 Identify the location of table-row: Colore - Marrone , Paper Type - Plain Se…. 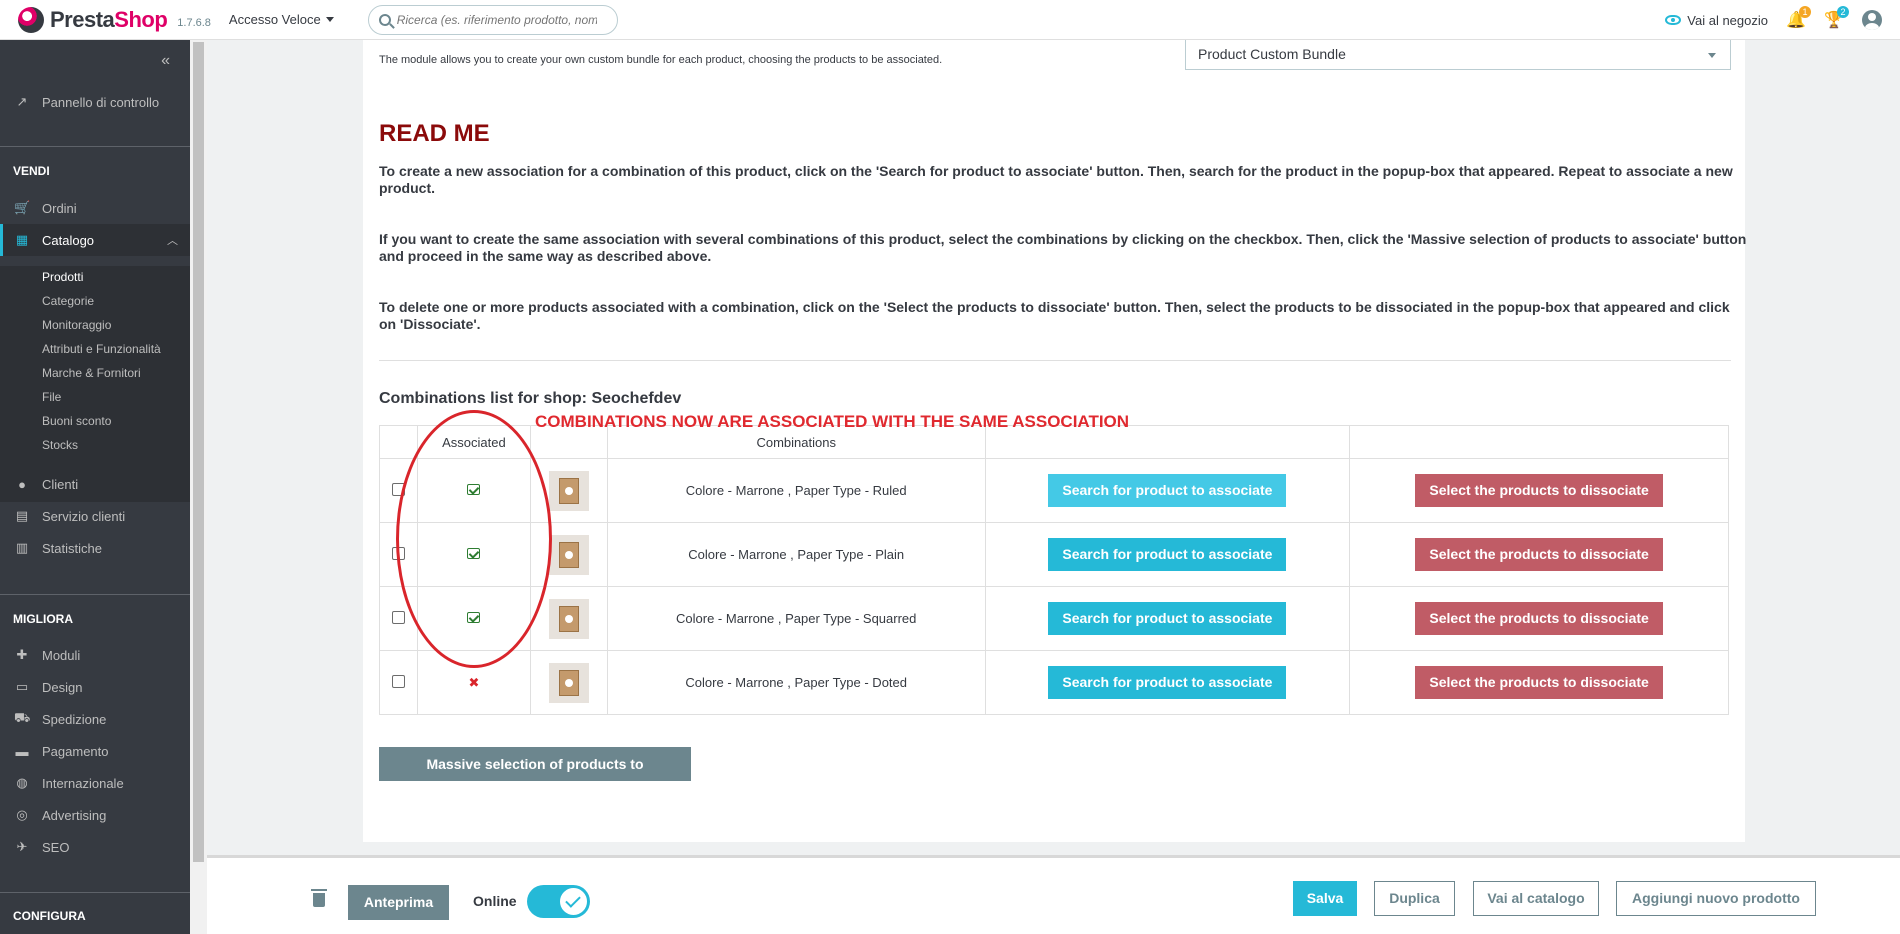
(1054, 554).